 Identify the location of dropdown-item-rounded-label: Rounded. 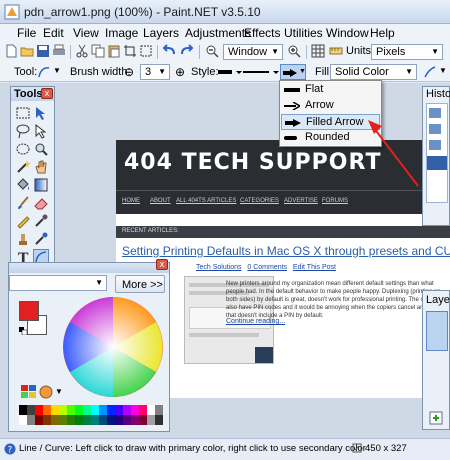
(327, 137).